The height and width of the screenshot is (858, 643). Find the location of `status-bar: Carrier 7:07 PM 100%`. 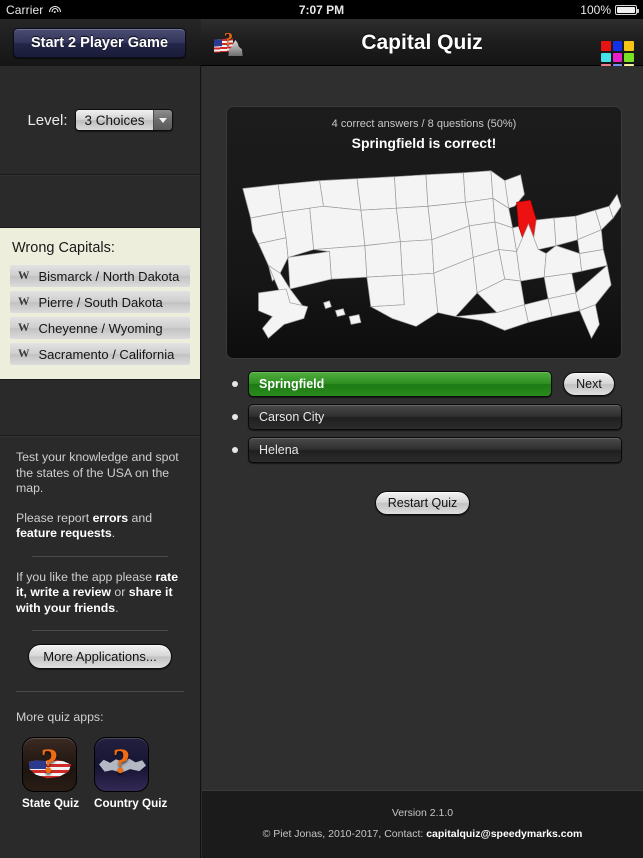

status-bar: Carrier 7:07 PM 100% is located at coordinates (321, 9).